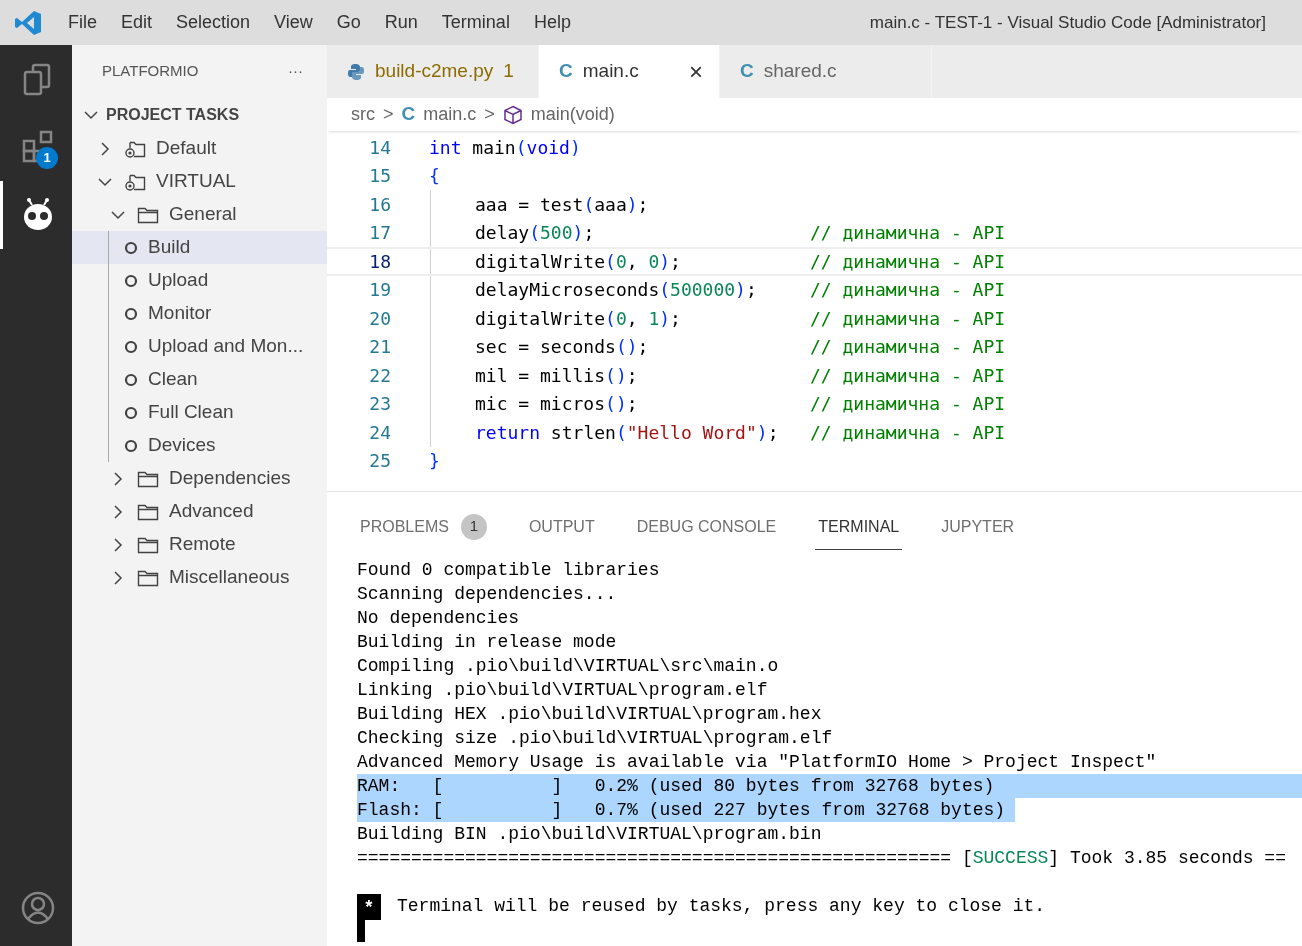 The height and width of the screenshot is (946, 1302). Describe the element at coordinates (82, 22) in the screenshot. I see `menu-item: File` at that location.